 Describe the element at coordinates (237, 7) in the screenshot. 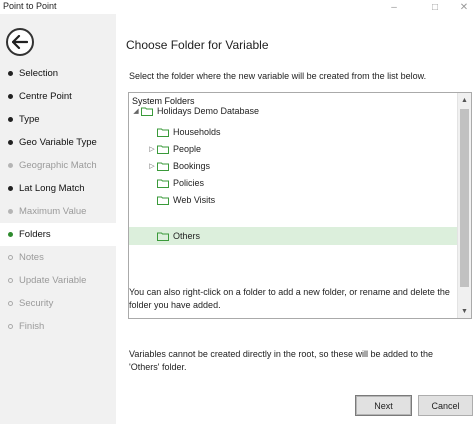

I see `title-bar: Point to Point – □ ✕` at that location.